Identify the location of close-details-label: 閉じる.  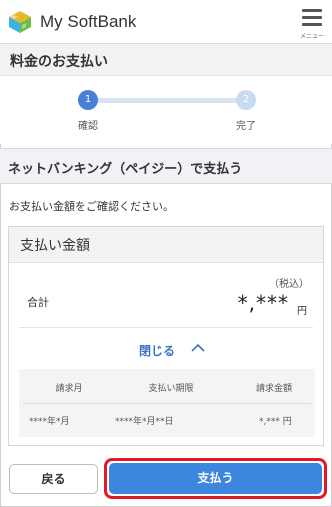
(157, 351).